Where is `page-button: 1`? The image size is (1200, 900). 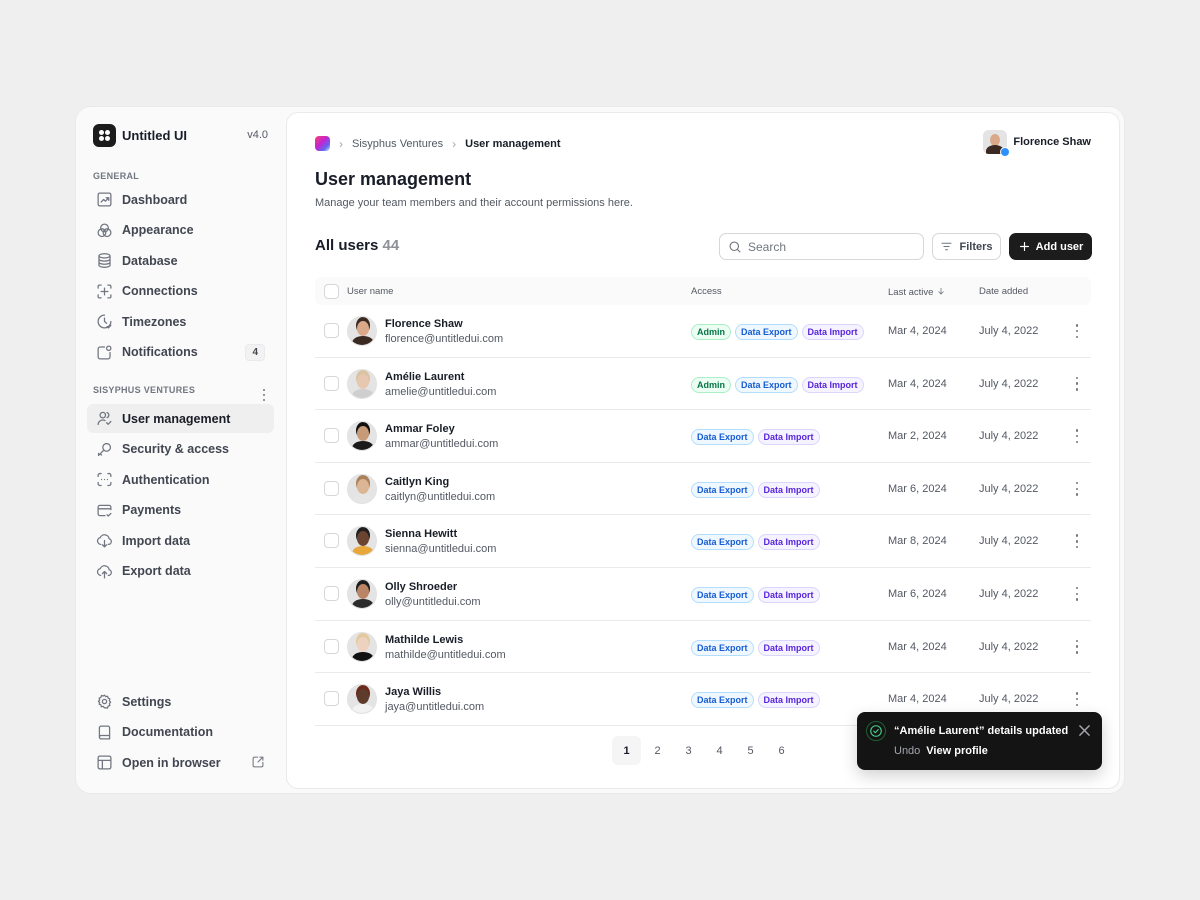 page-button: 1 is located at coordinates (626, 750).